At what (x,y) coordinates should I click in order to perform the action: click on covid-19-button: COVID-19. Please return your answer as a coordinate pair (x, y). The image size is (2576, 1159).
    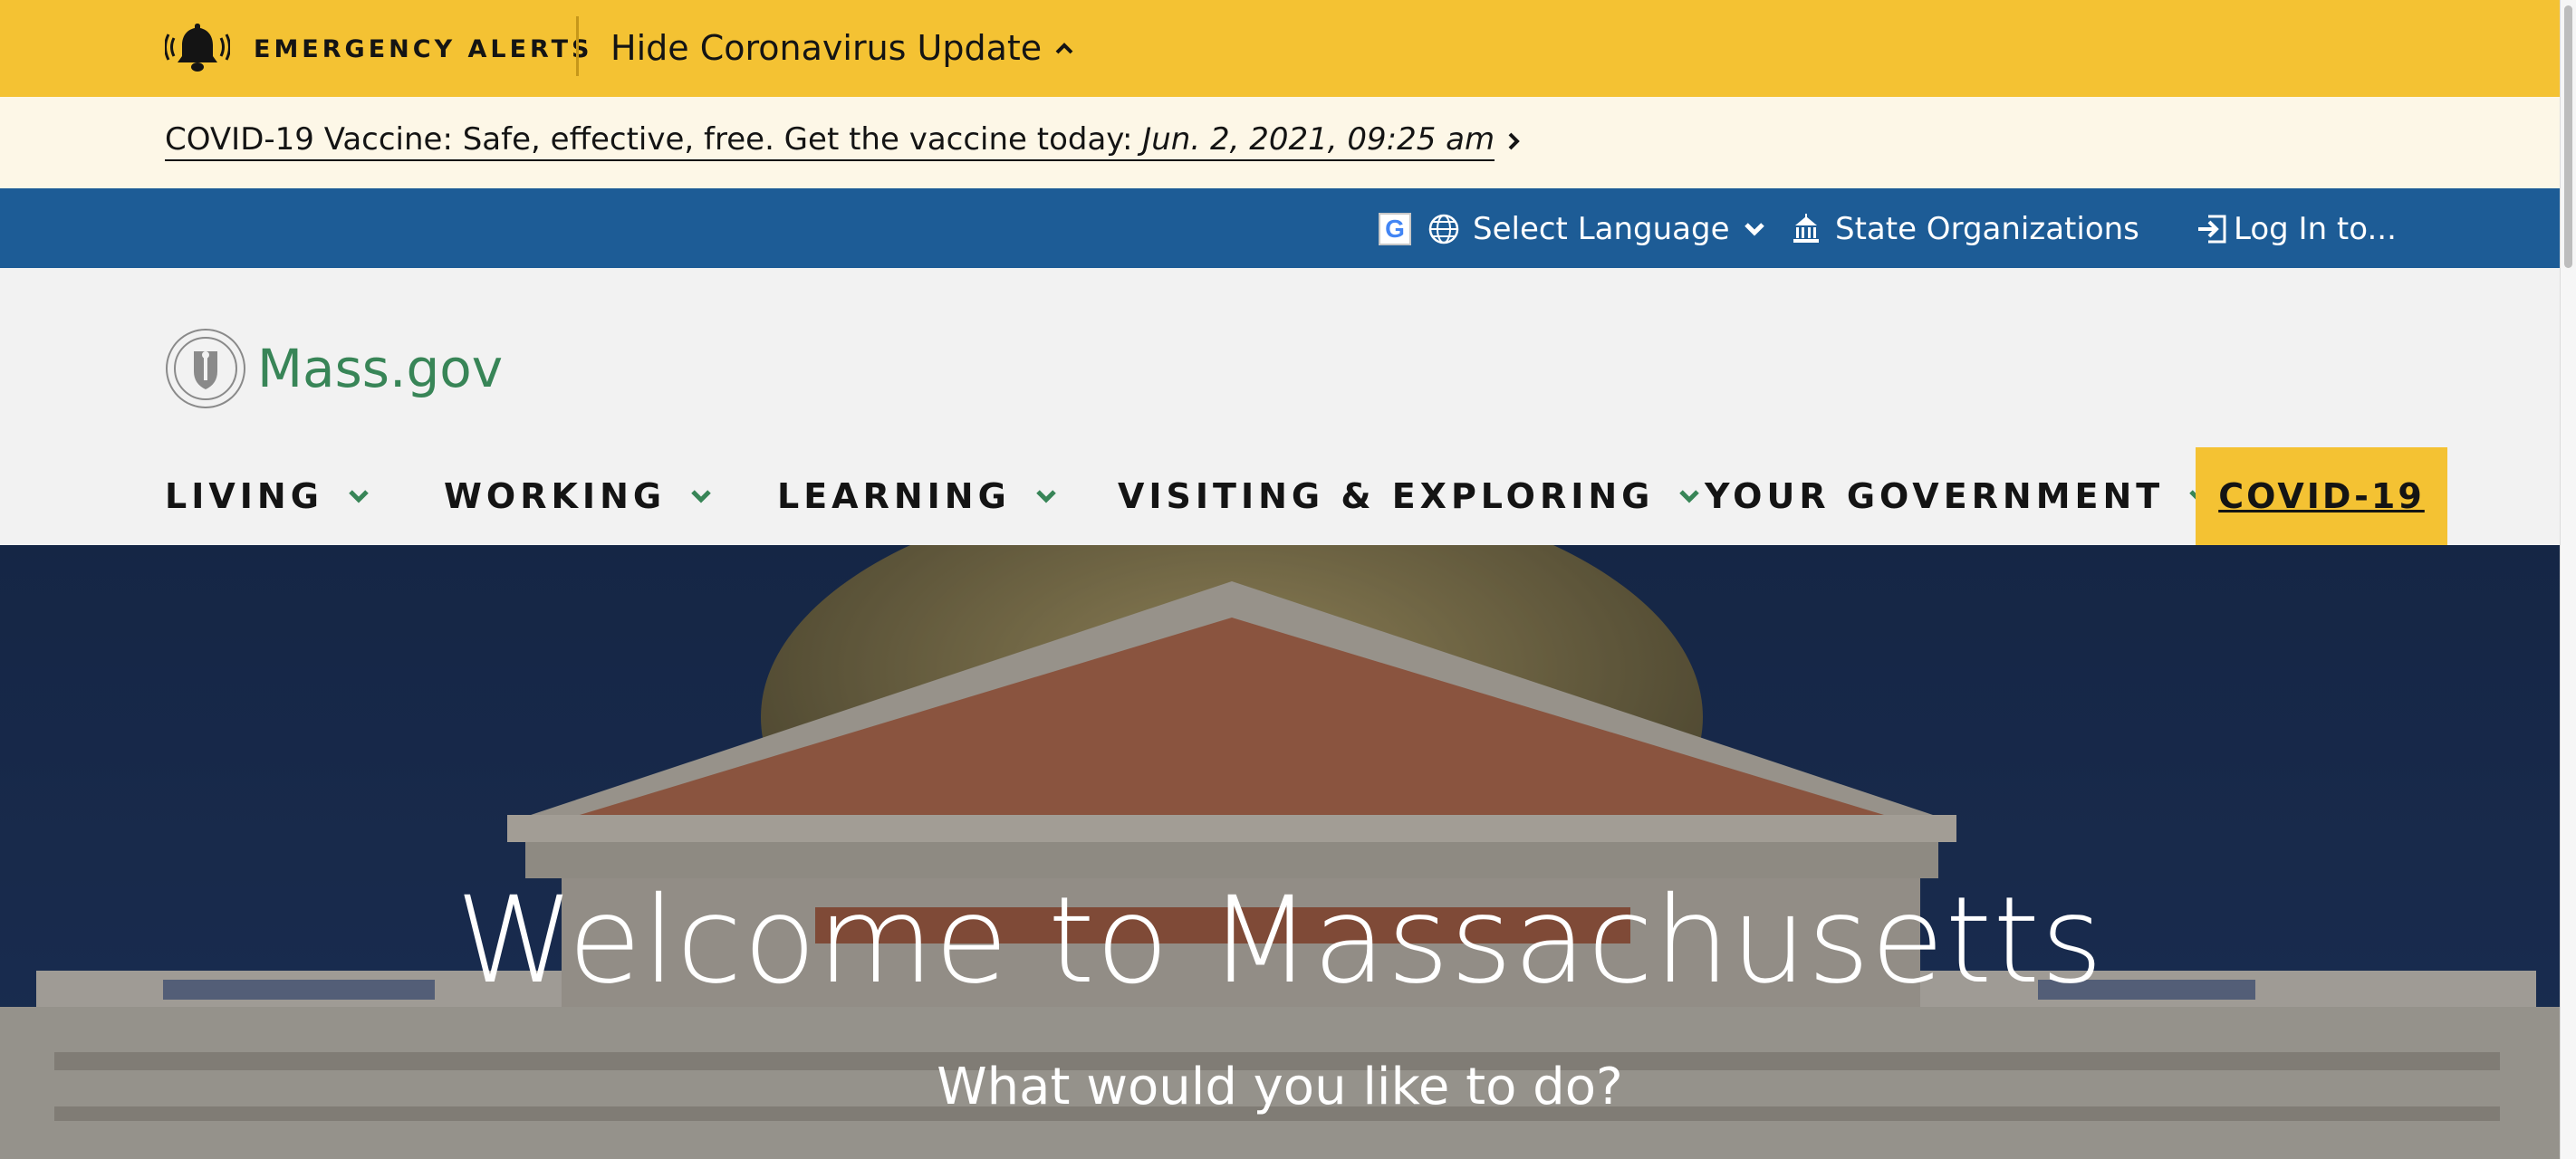
    Looking at the image, I should click on (2321, 496).